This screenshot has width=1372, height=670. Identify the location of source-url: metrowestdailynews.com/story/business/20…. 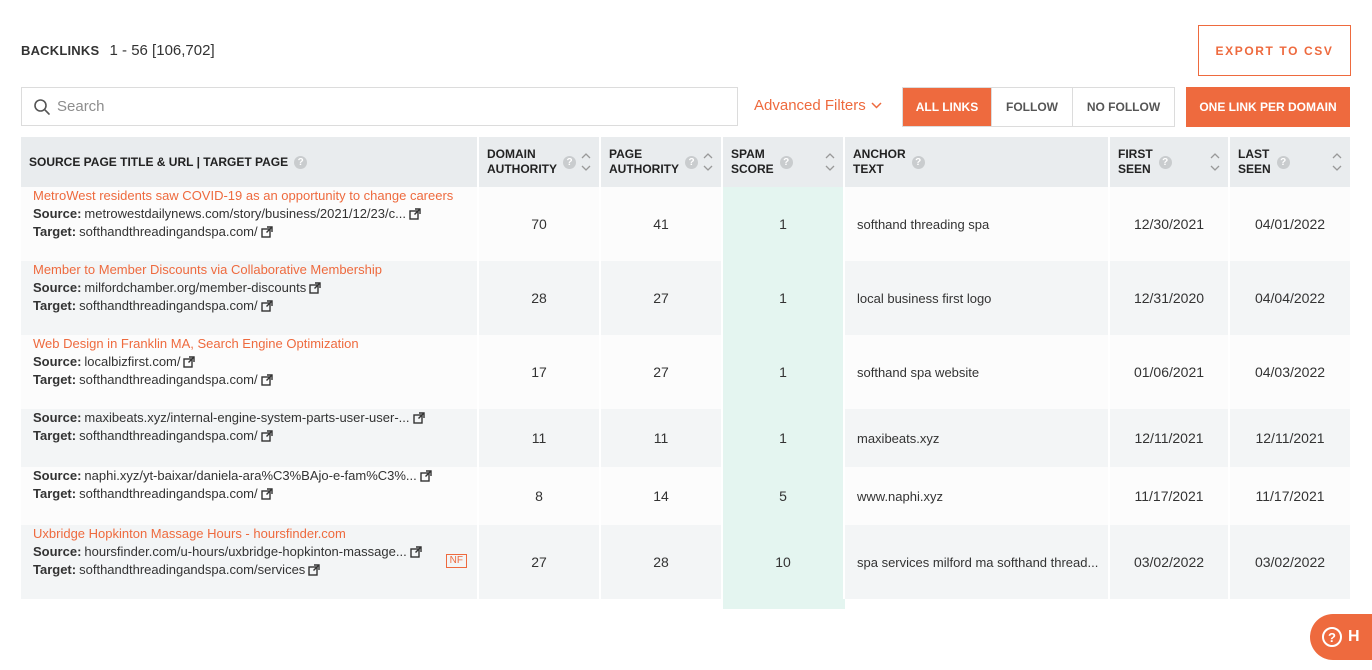
(245, 214).